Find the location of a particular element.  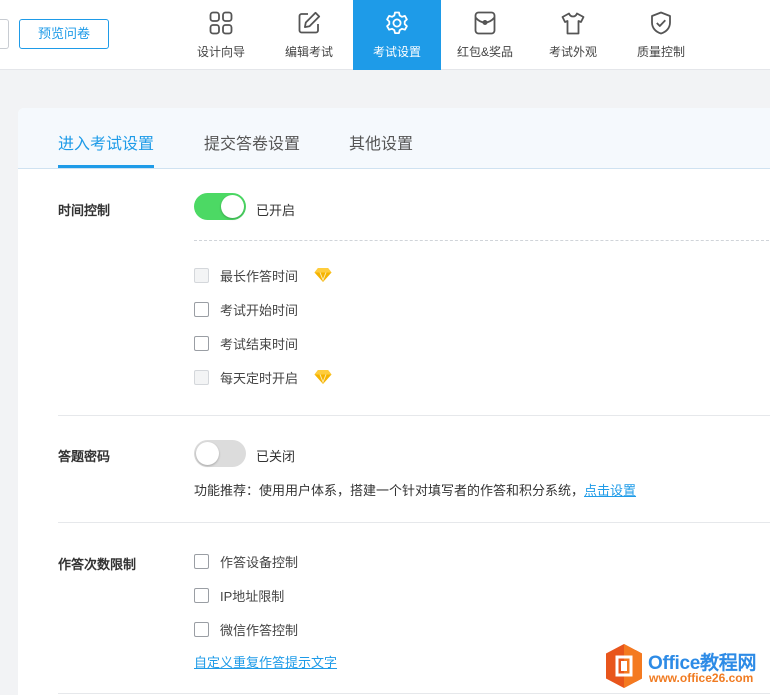

feature-recommendation: 功能推荐：使用用户体系，搭建一个针对填写者的作答和积分系统，点击设置 is located at coordinates (415, 489).